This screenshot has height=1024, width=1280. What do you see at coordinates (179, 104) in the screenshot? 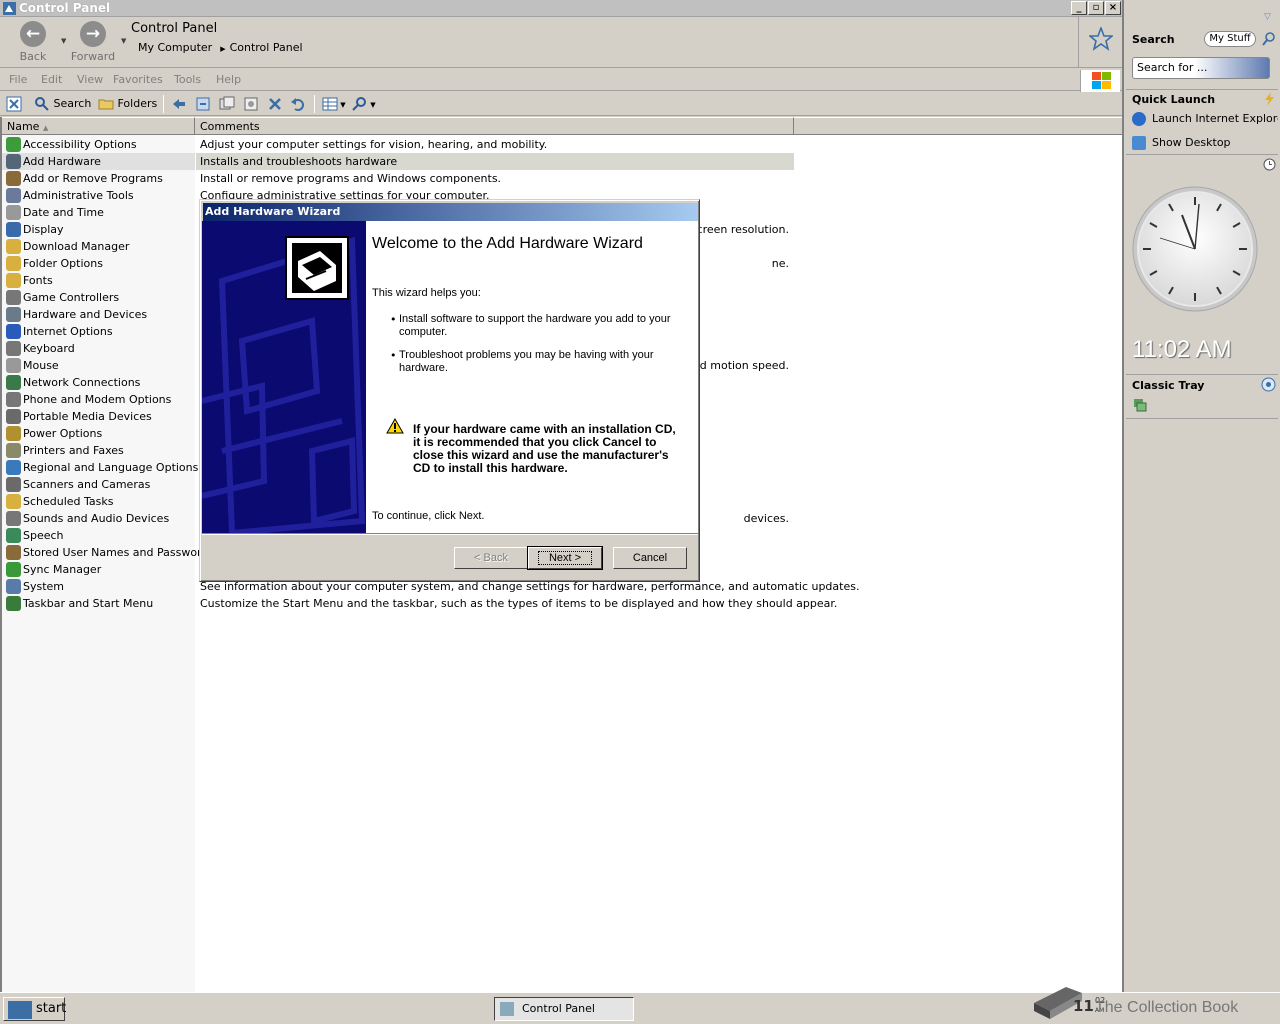
I see `back-small-icon` at bounding box center [179, 104].